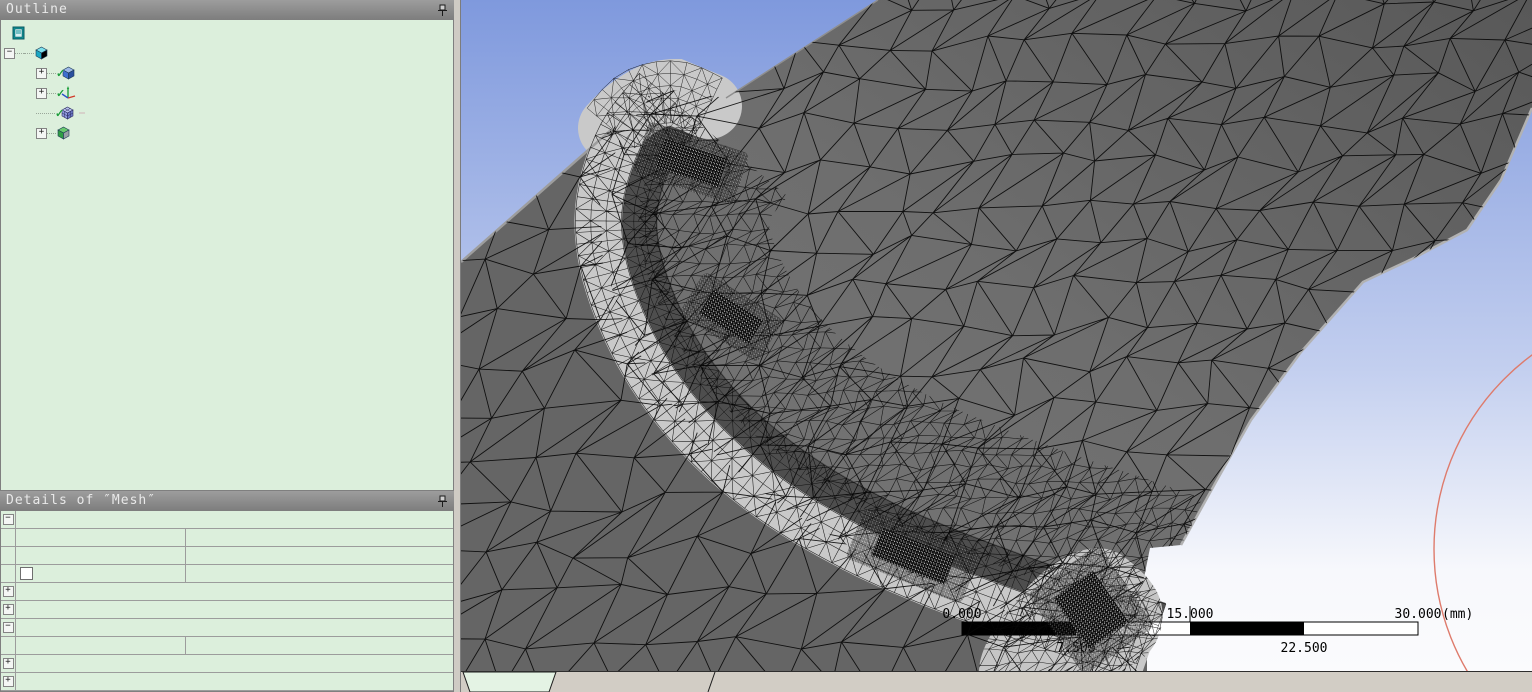 The height and width of the screenshot is (692, 1532). Describe the element at coordinates (227, 113) in the screenshot. I see `tree-item-mesh: ✓` at that location.